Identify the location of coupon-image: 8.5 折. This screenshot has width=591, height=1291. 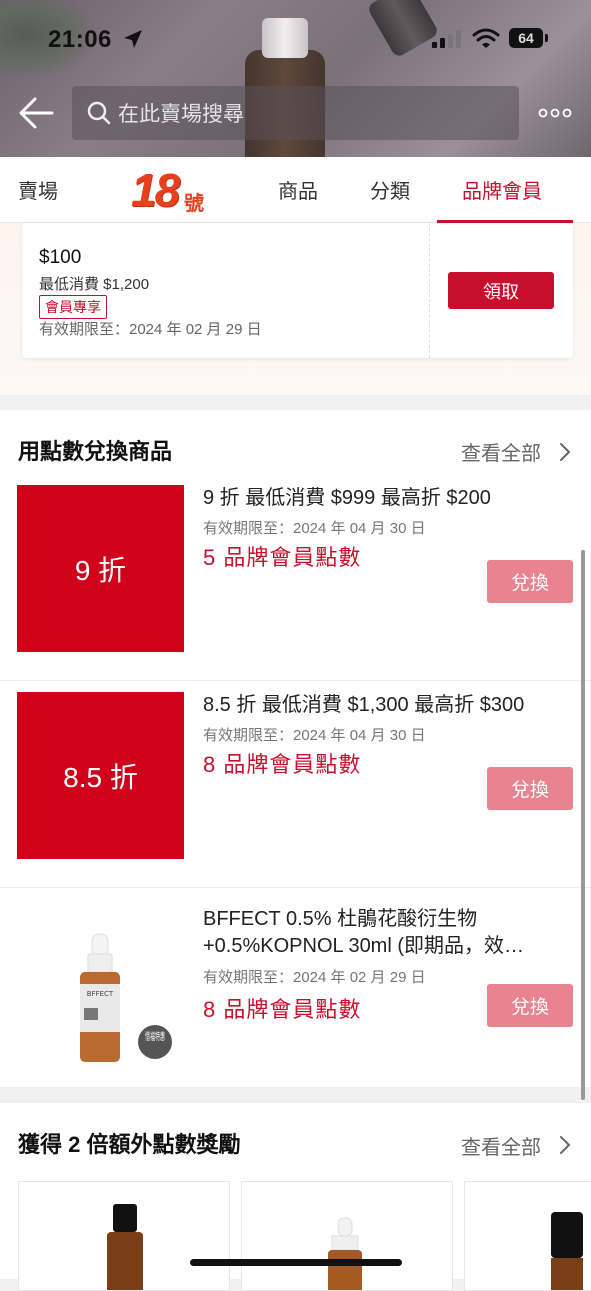
(98, 775).